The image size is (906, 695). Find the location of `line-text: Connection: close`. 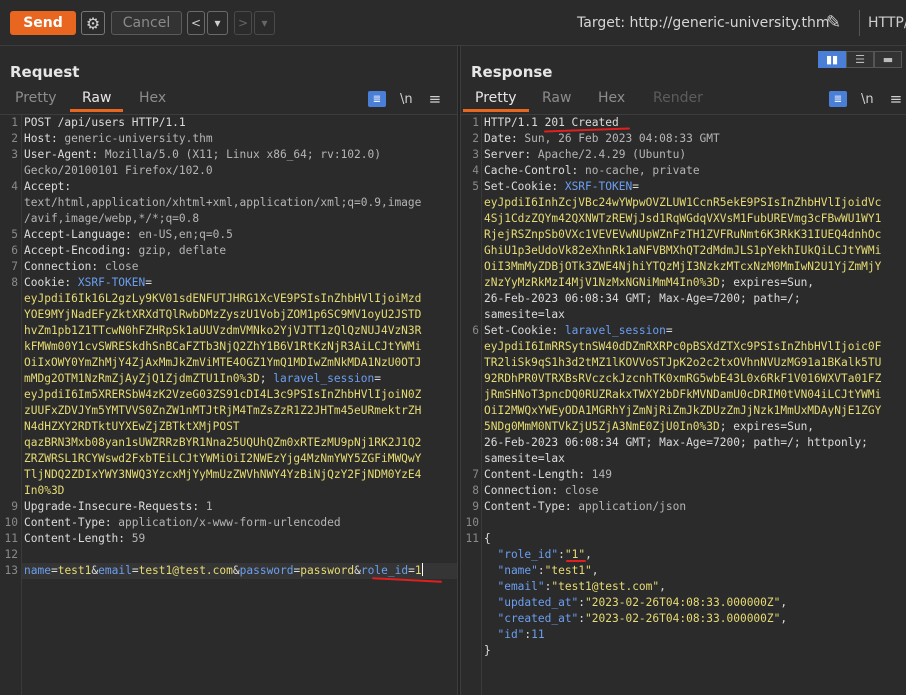

line-text: Connection: close is located at coordinates (81, 267).